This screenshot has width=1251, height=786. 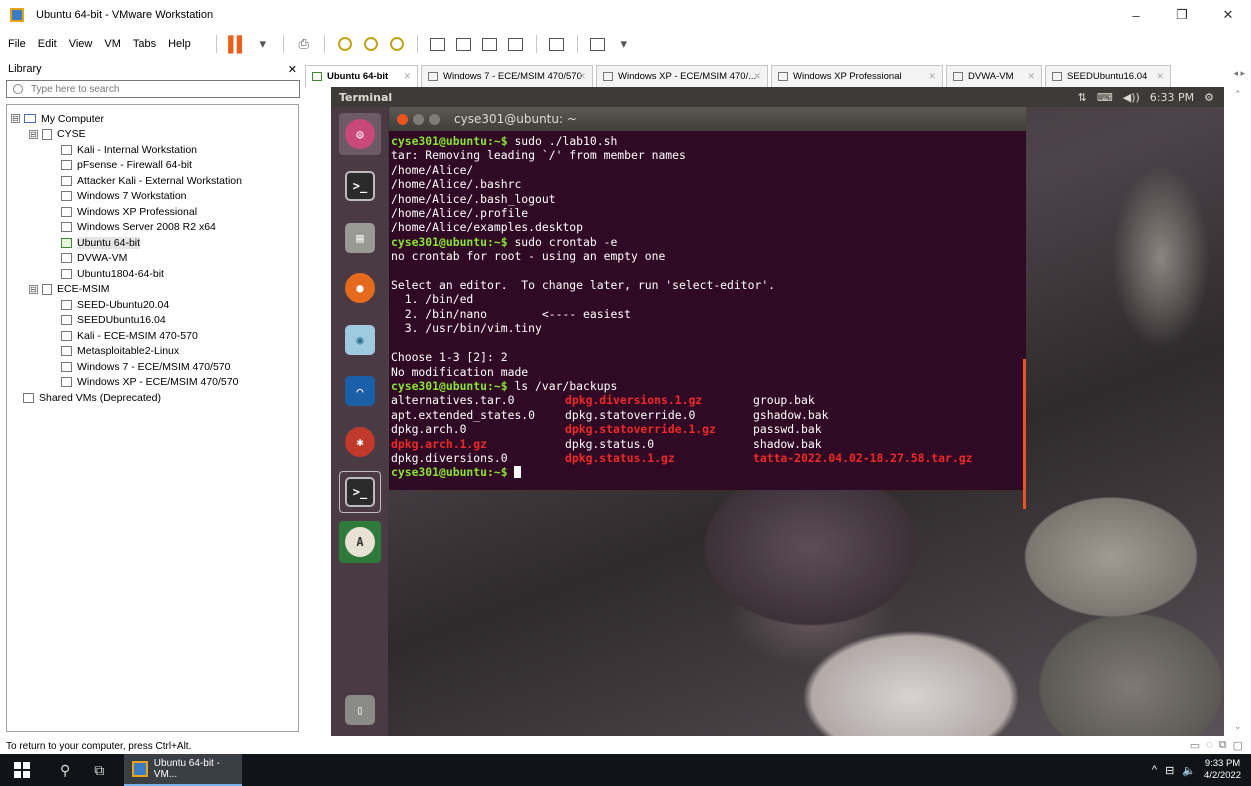 I want to click on launcher-terminal-active: >_, so click(x=360, y=492).